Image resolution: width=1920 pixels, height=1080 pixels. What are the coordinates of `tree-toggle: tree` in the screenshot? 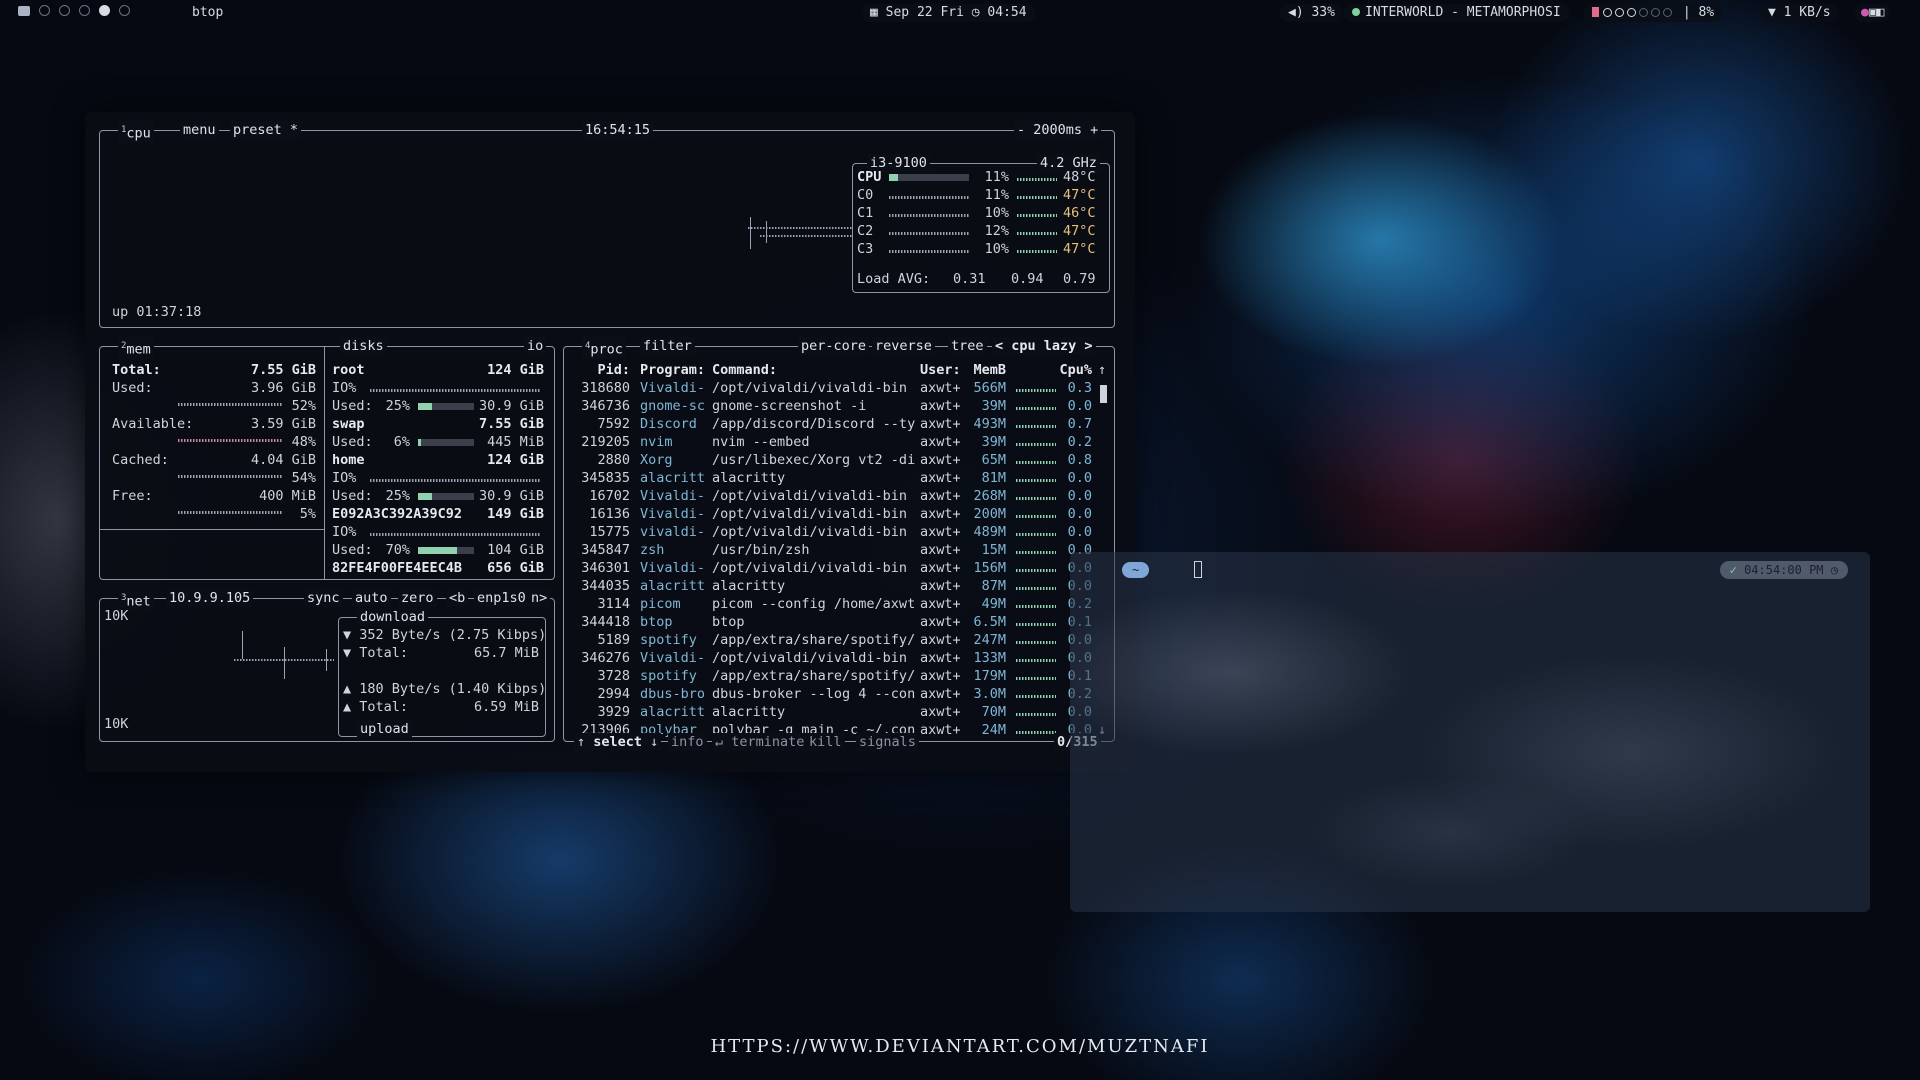 It's located at (967, 346).